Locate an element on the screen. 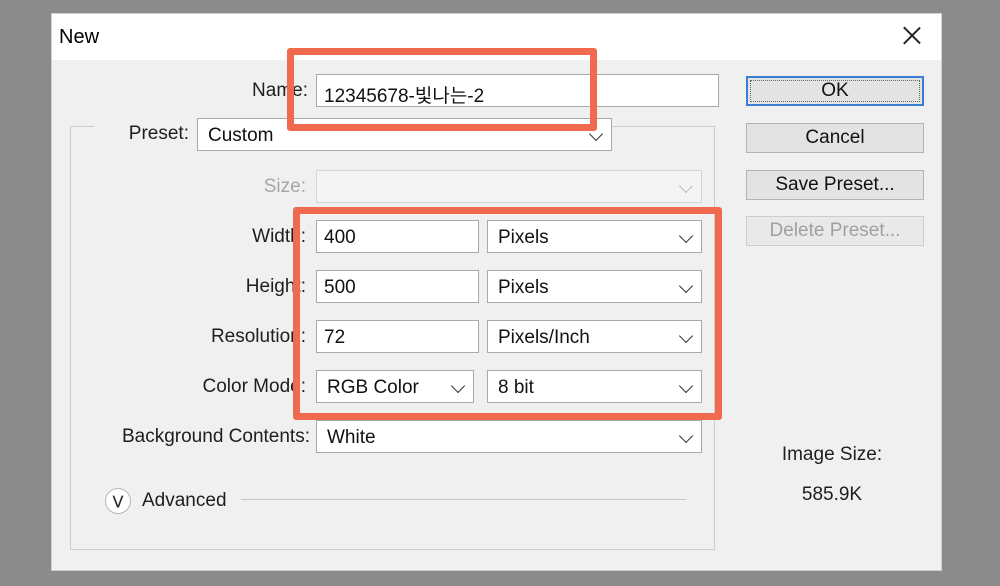 The height and width of the screenshot is (586, 1000). dialog-title: New is located at coordinates (79, 37).